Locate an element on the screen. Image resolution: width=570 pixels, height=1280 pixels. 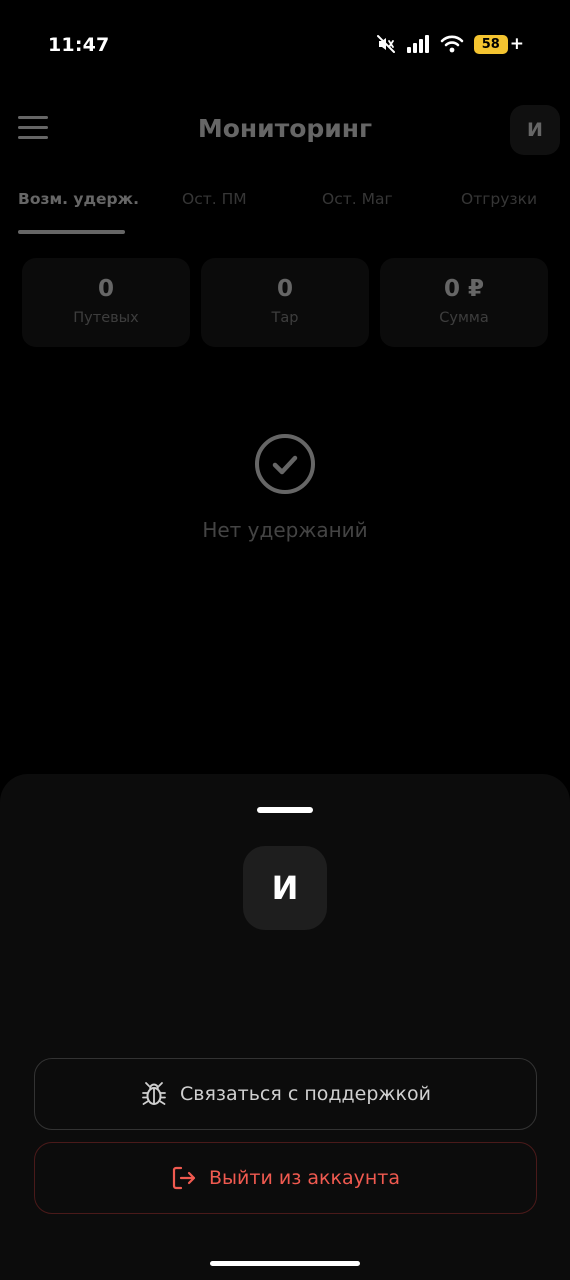
tab-remaining-store: Ост. Маг is located at coordinates (357, 199).